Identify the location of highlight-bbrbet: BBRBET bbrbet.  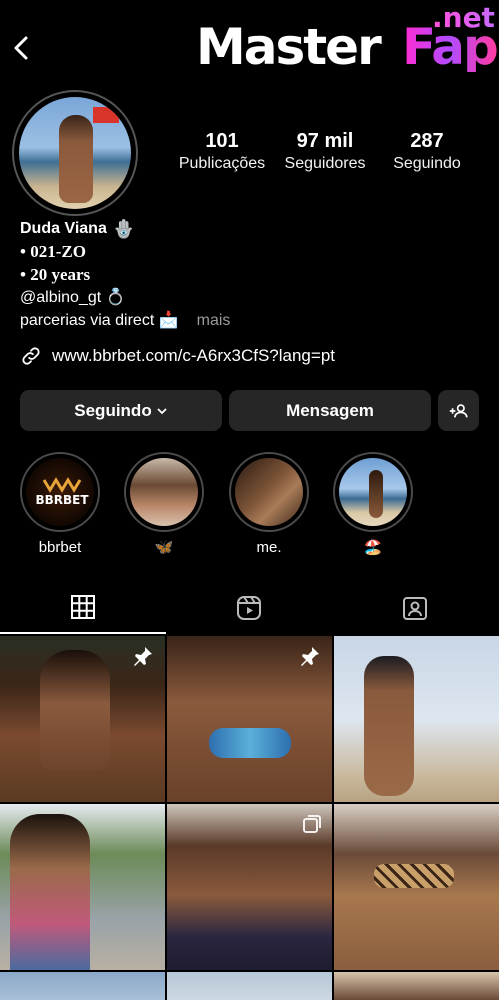
(60, 504).